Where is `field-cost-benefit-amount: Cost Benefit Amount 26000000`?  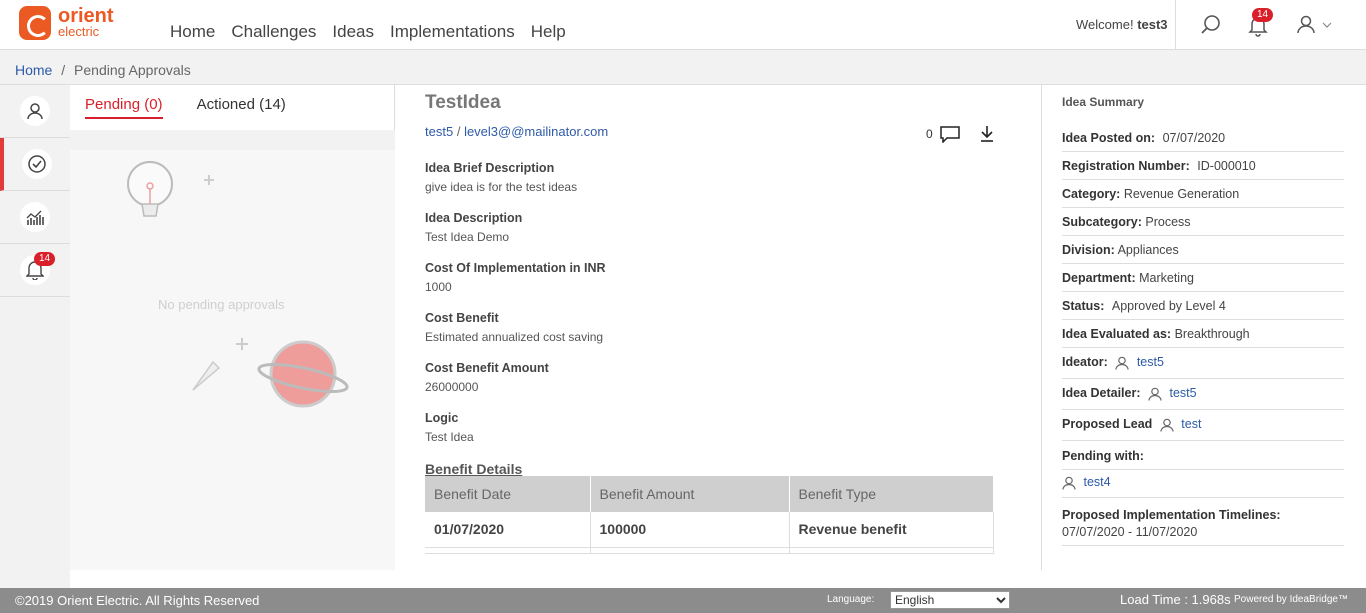 field-cost-benefit-amount: Cost Benefit Amount 26000000 is located at coordinates (487, 377).